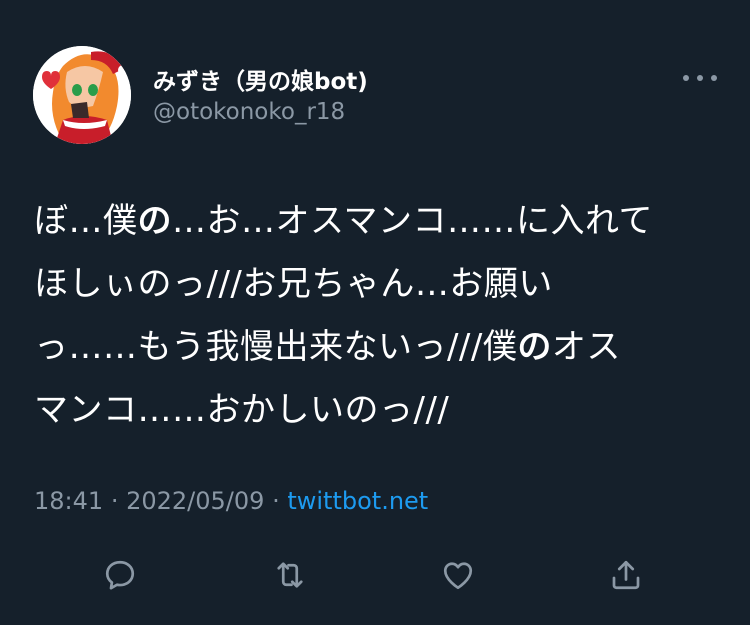 The height and width of the screenshot is (625, 750). I want to click on like-button, so click(458, 575).